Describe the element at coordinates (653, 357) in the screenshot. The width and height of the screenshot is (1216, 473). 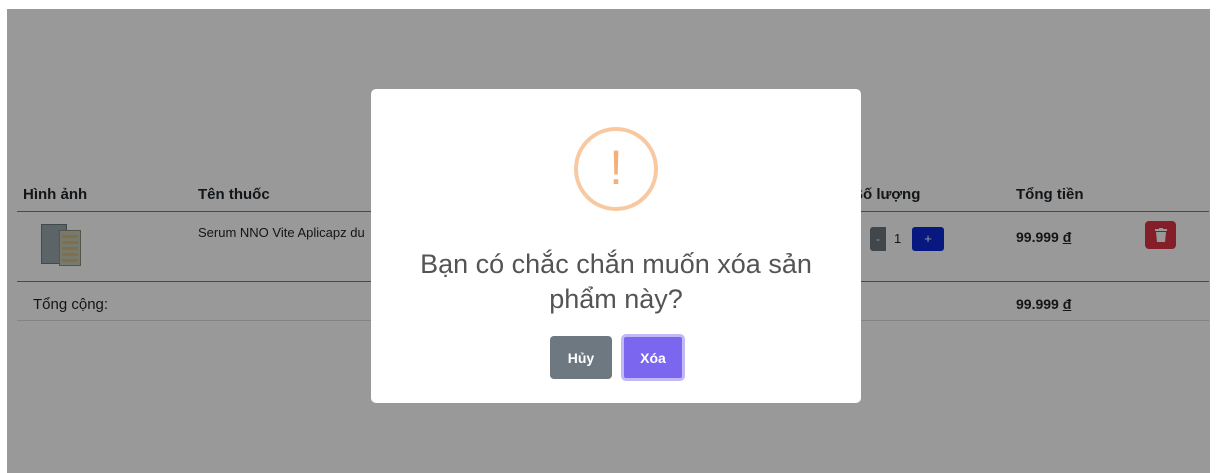
I see `confirm-delete-button: Xóa` at that location.